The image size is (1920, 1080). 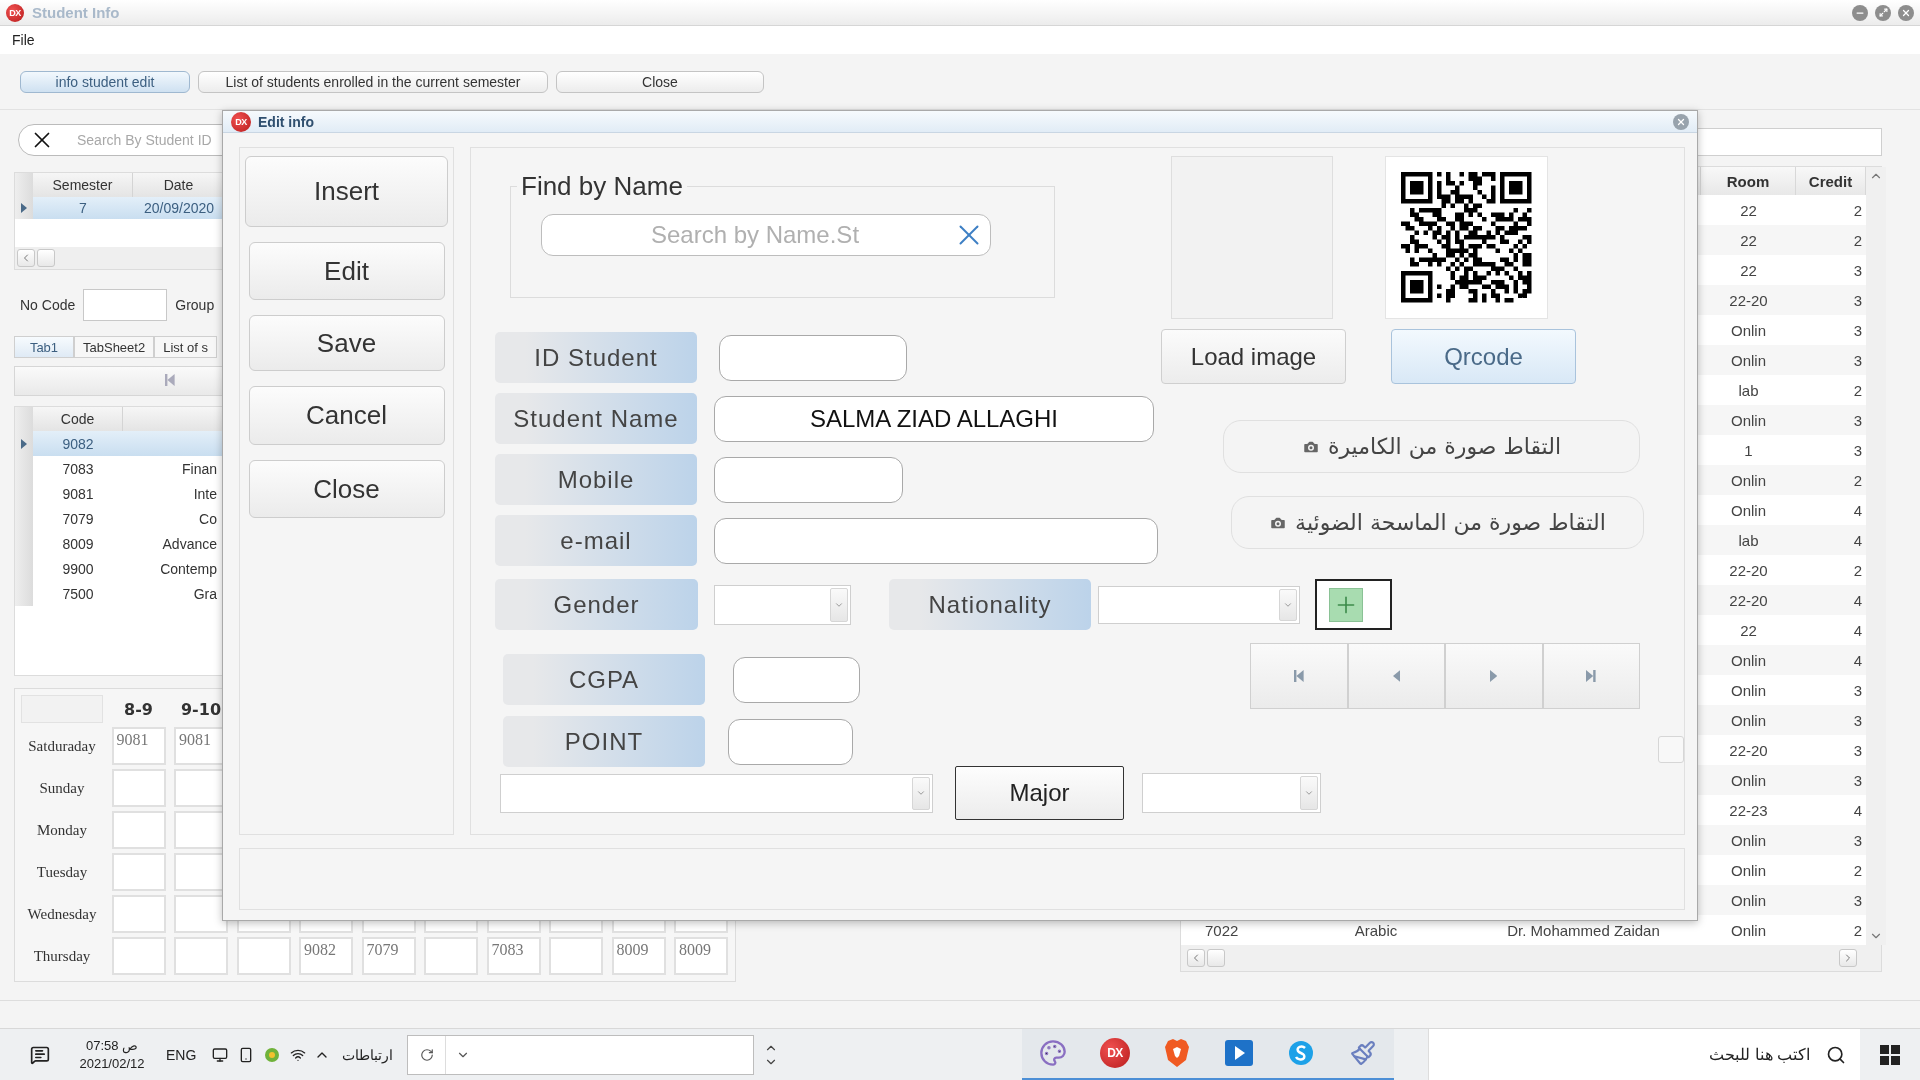 What do you see at coordinates (188, 569) in the screenshot?
I see `table-cell-text: Contemp` at bounding box center [188, 569].